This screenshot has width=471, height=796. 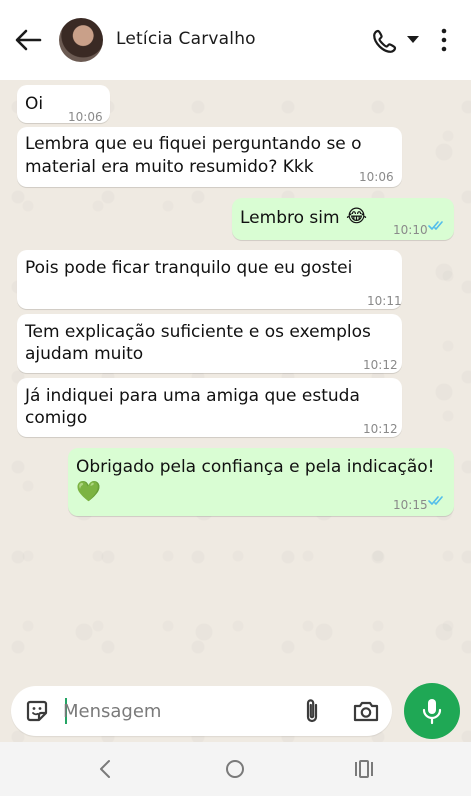 What do you see at coordinates (384, 301) in the screenshot?
I see `message-time: 10:11` at bounding box center [384, 301].